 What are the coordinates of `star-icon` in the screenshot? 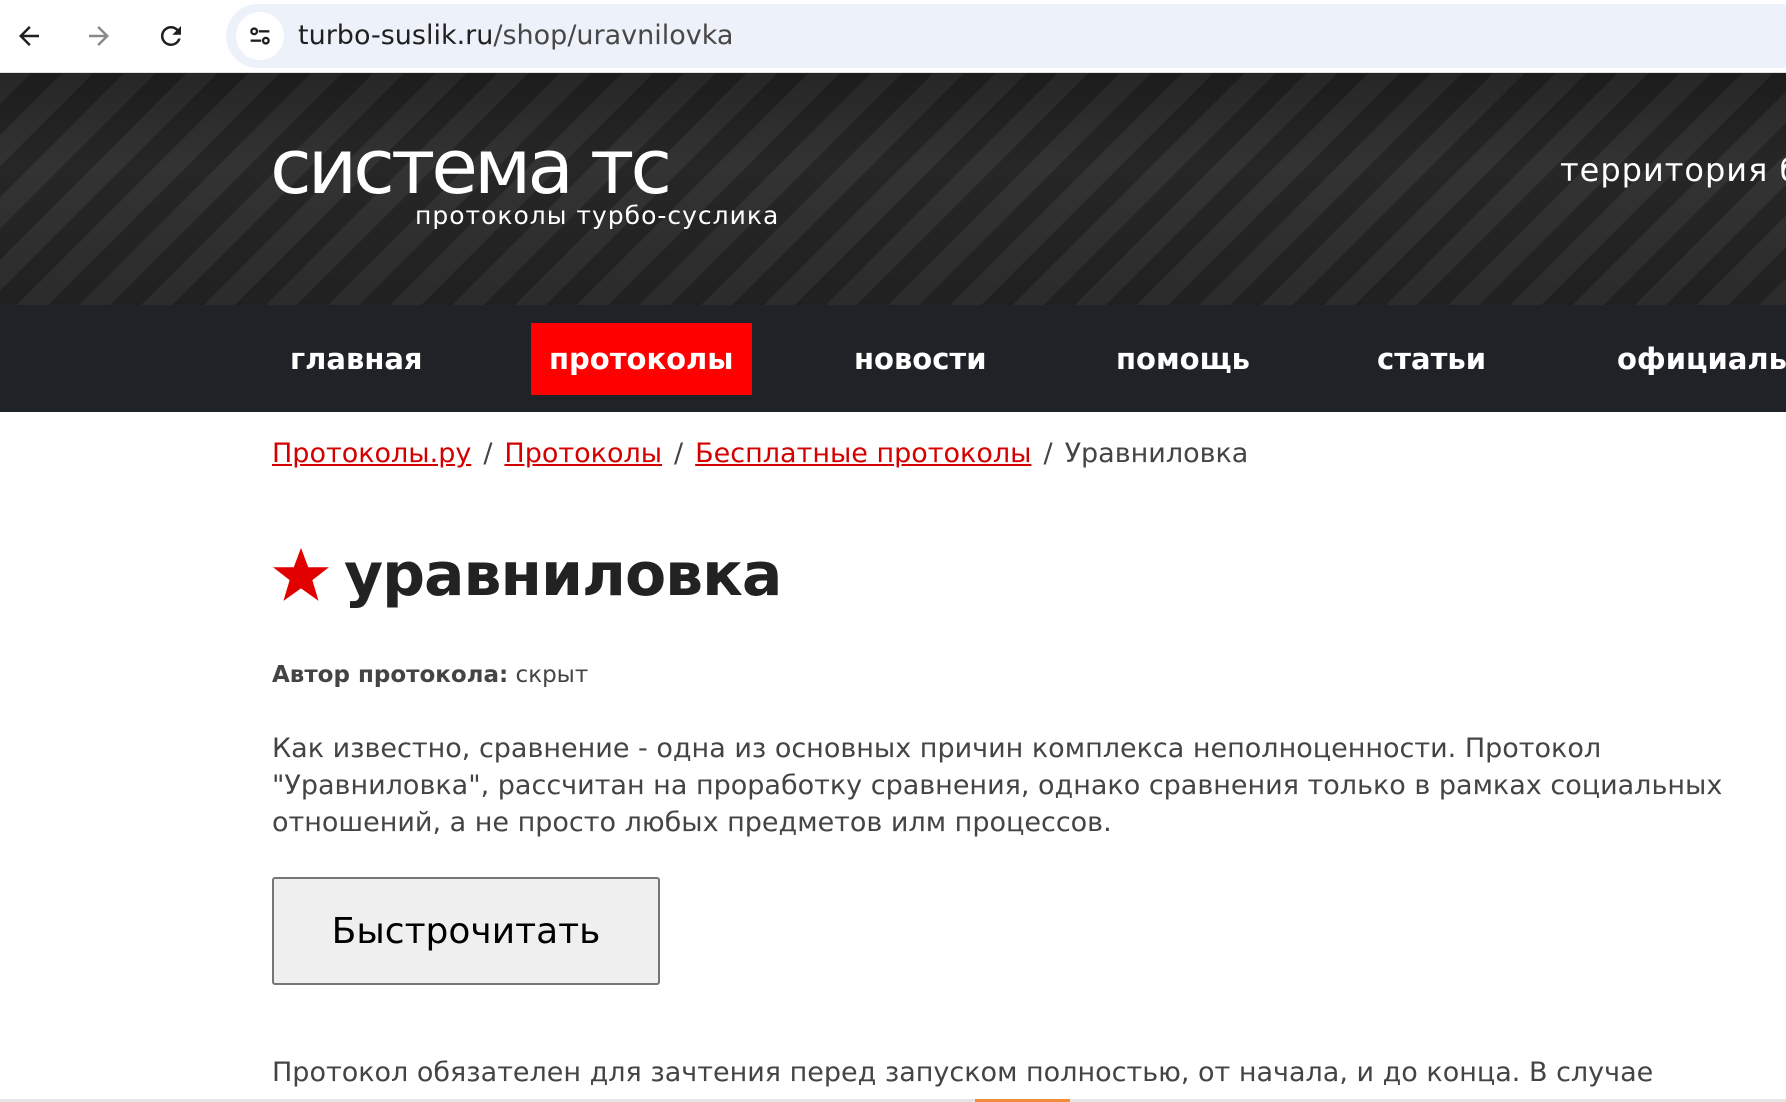 It's located at (301, 574).